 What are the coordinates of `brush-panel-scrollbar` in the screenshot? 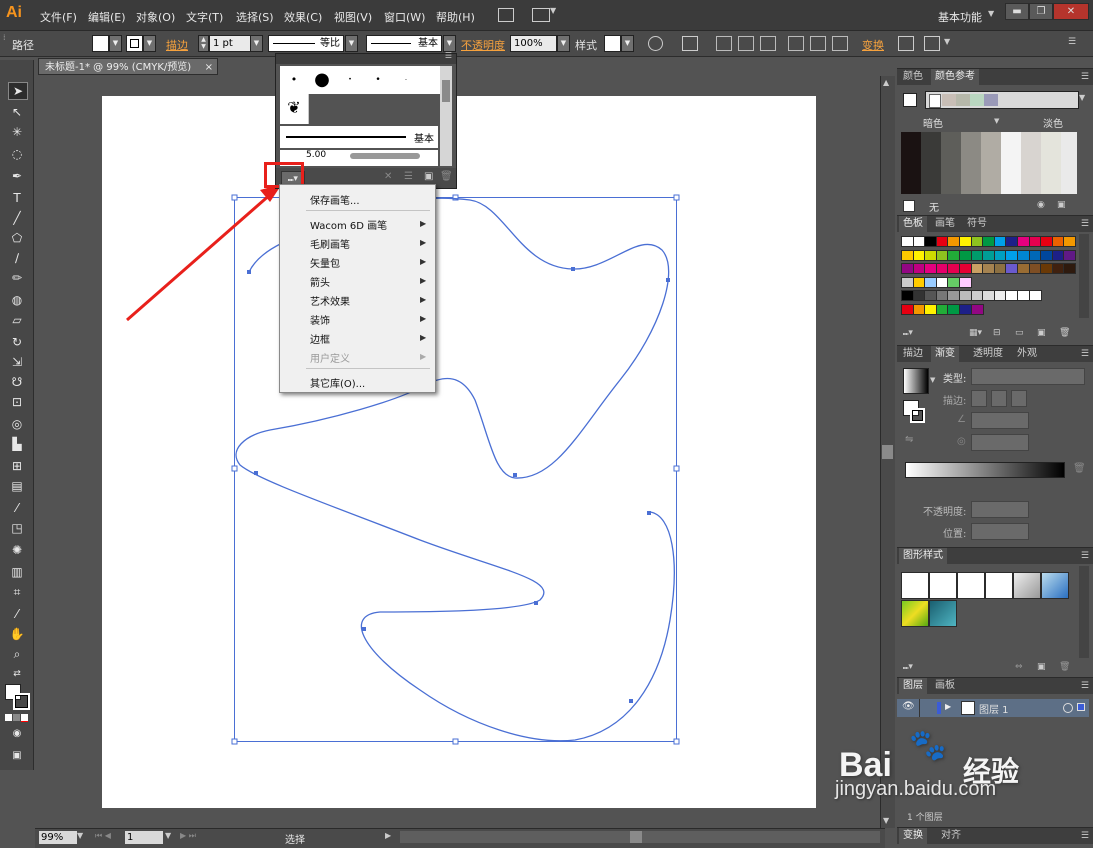 It's located at (446, 116).